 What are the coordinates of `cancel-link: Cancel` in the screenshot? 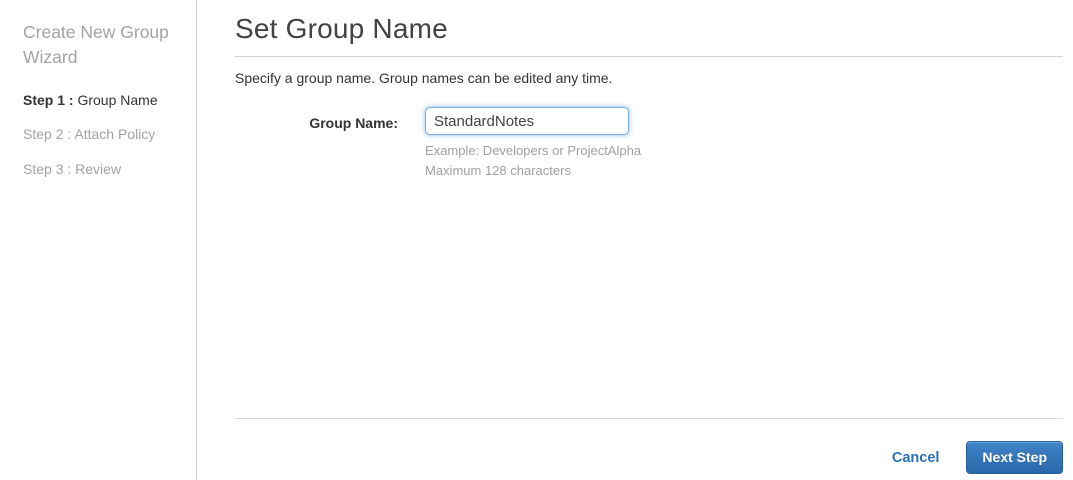 It's located at (916, 458).